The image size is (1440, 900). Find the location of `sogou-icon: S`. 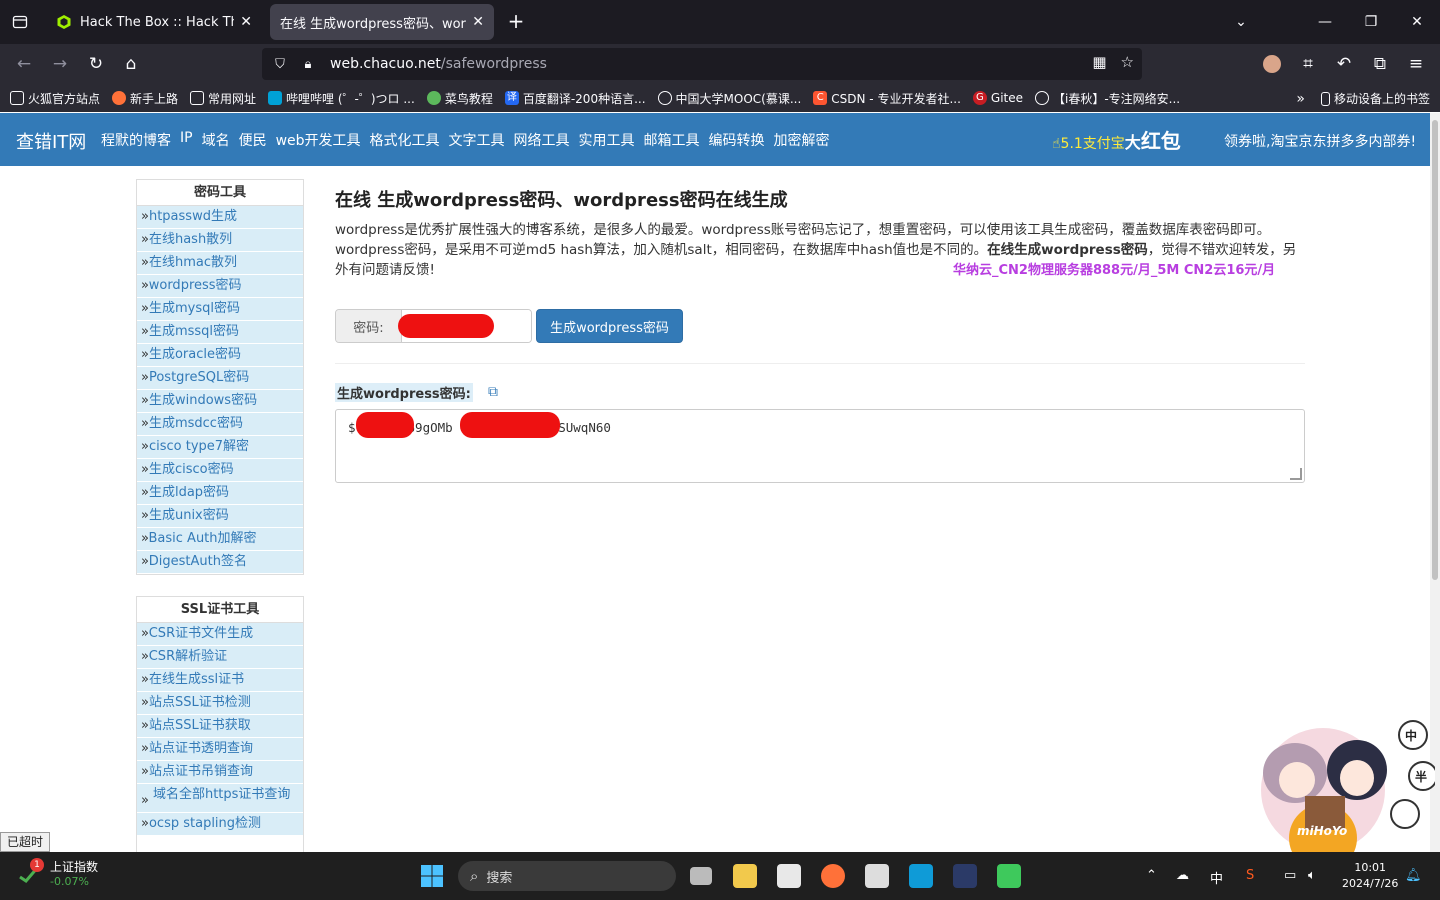

sogou-icon: S is located at coordinates (1250, 875).